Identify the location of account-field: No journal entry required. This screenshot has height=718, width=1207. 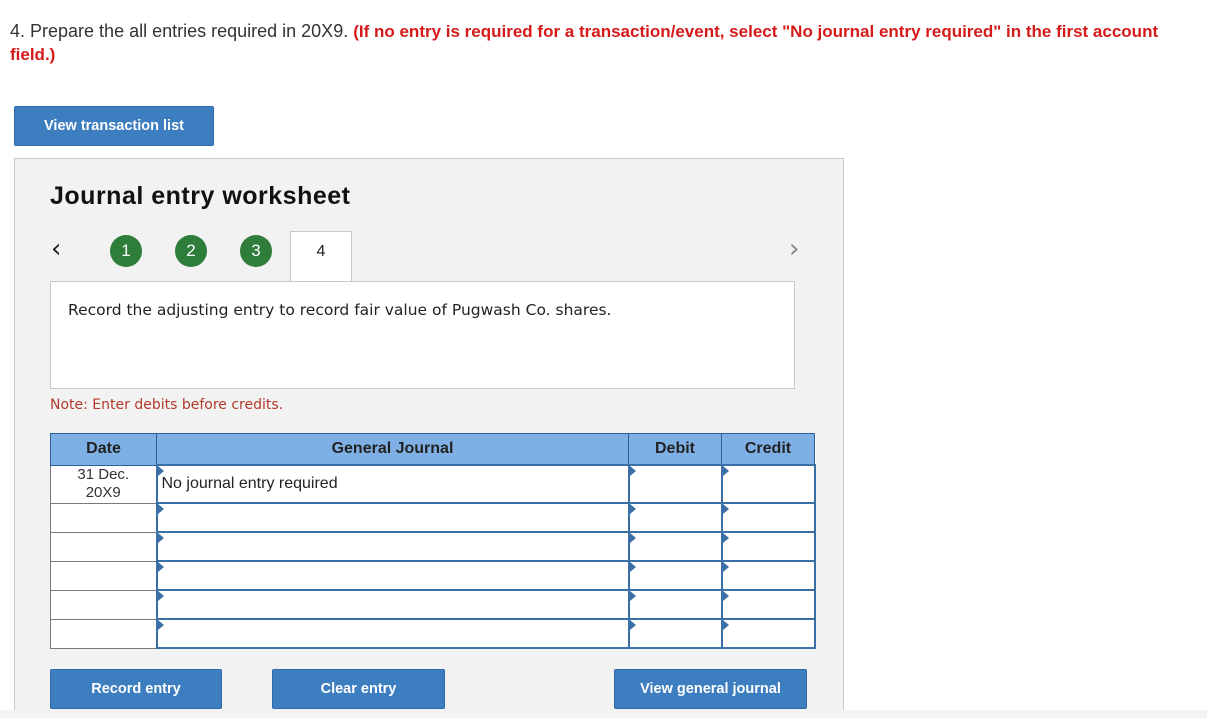
(392, 484).